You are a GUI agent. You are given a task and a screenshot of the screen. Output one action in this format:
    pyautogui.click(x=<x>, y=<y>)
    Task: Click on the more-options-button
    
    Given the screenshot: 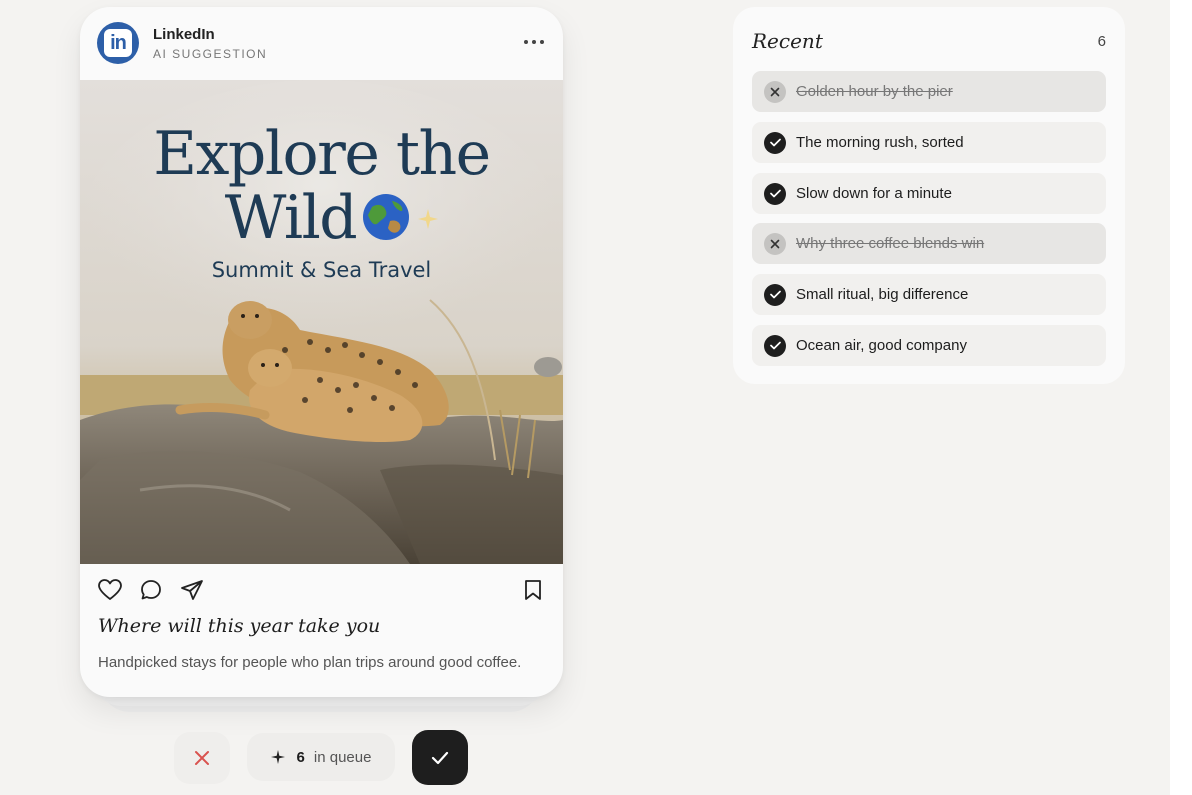 What is the action you would take?
    pyautogui.click(x=534, y=42)
    